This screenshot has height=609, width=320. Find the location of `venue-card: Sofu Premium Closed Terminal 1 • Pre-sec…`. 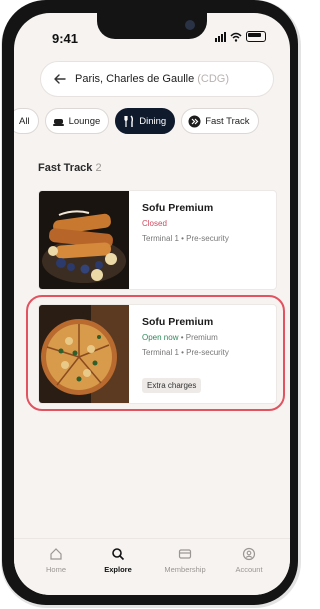

venue-card: Sofu Premium Closed Terminal 1 • Pre-sec… is located at coordinates (157, 240).